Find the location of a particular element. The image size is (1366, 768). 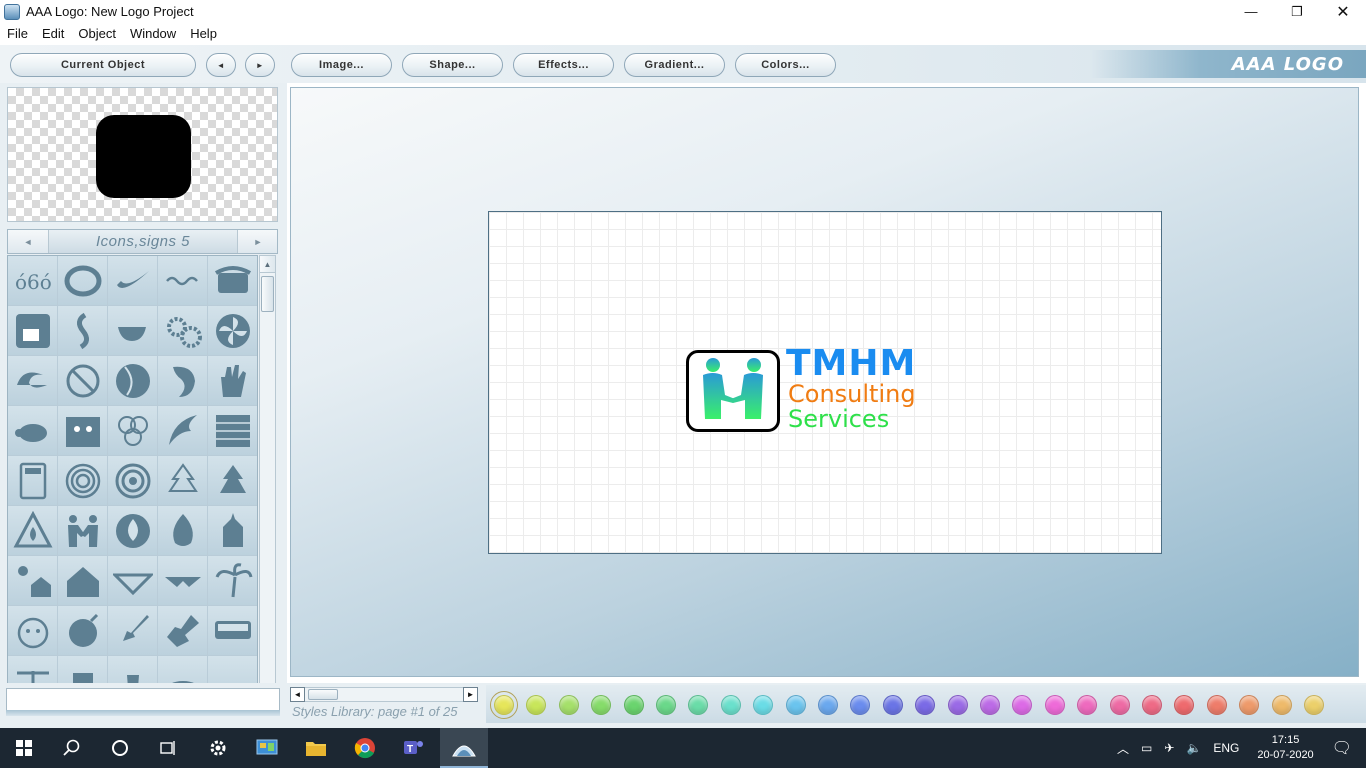

styles-scrollbar: ◄ ► is located at coordinates (384, 694).